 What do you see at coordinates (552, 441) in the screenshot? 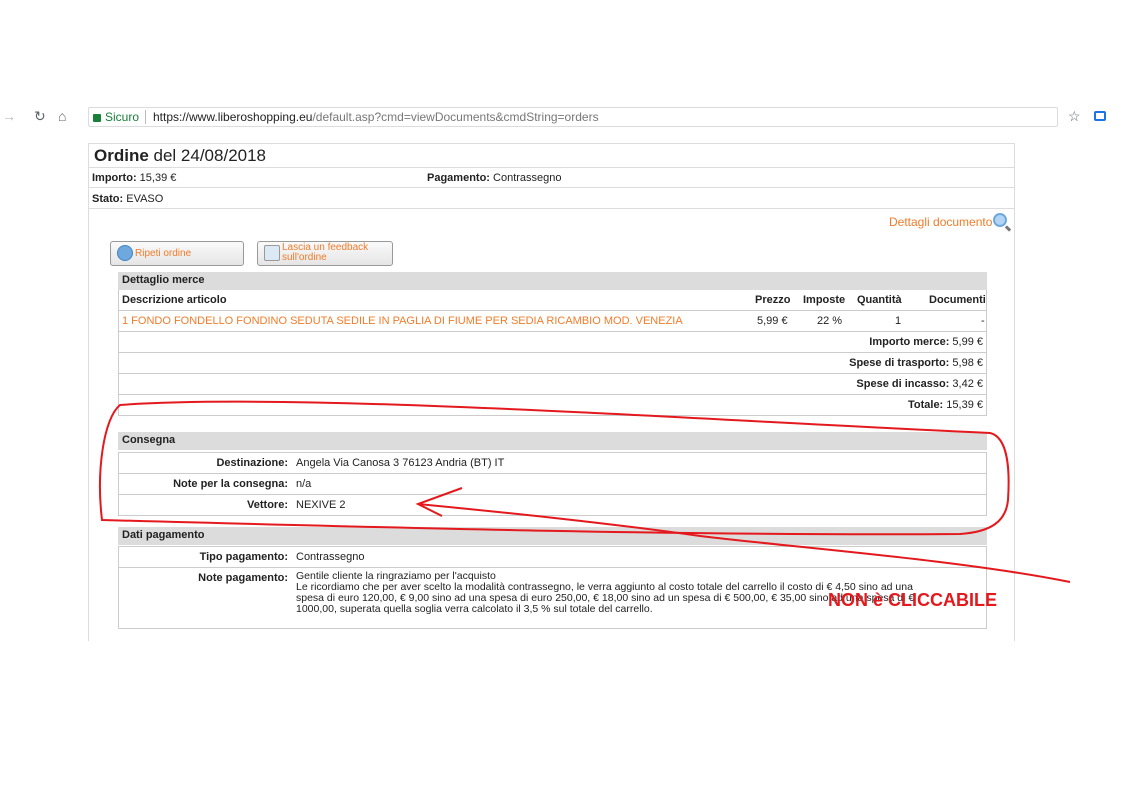
I see `consegna-header: Consegna` at bounding box center [552, 441].